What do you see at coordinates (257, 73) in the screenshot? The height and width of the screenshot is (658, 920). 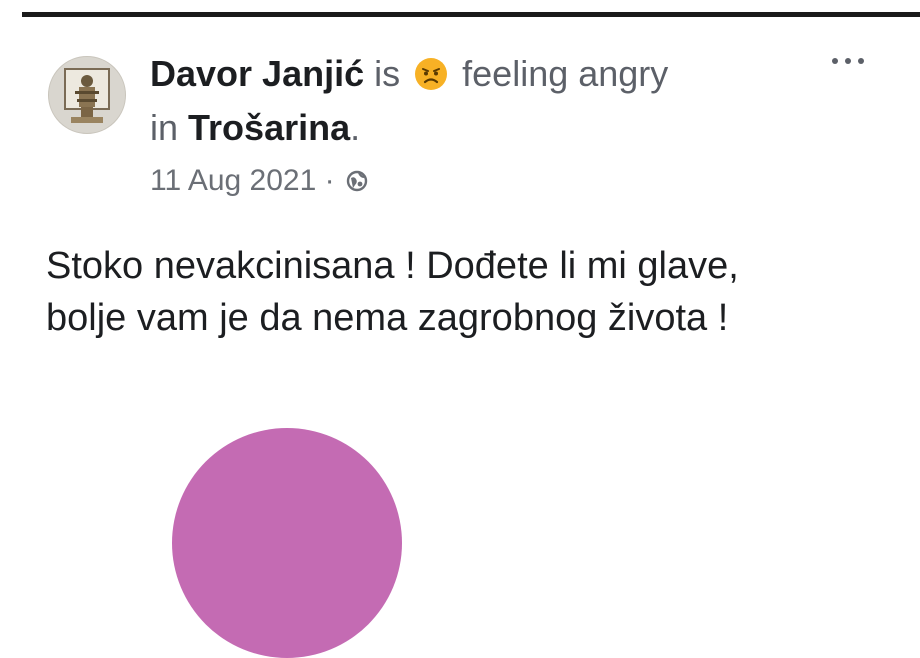 I see `author-name: Davor Janjić` at bounding box center [257, 73].